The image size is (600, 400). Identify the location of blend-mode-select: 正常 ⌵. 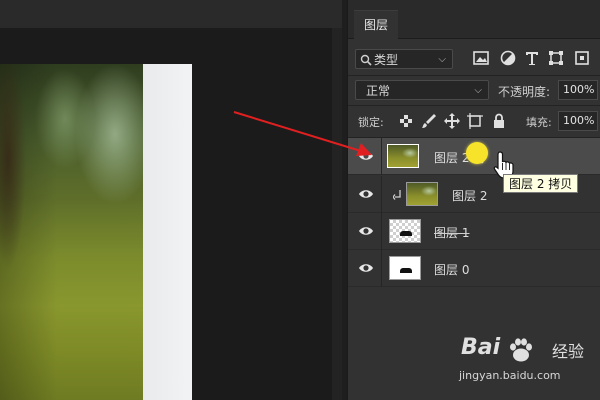
(422, 90).